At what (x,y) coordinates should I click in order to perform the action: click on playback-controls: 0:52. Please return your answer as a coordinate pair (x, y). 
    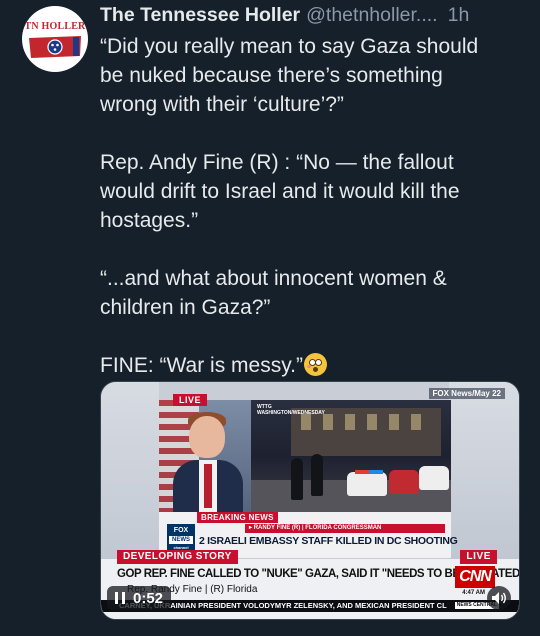
    Looking at the image, I should click on (139, 598).